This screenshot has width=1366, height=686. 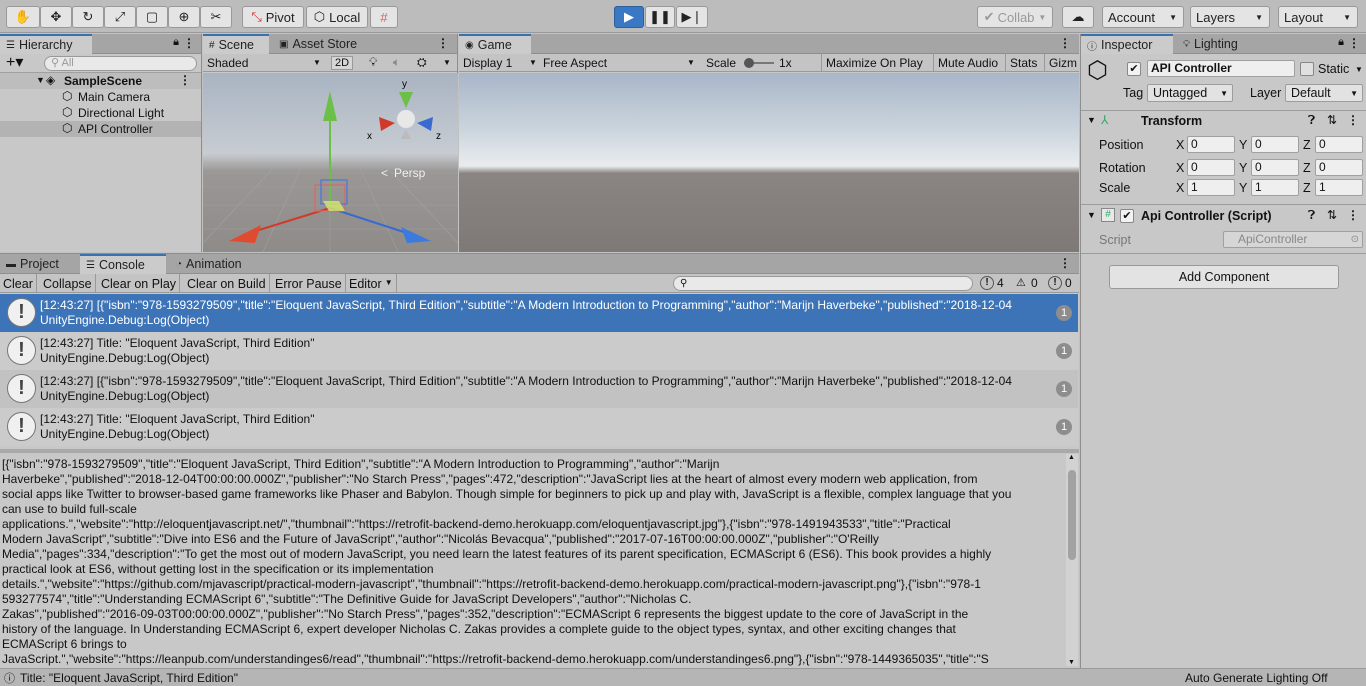 What do you see at coordinates (1307, 69) in the screenshot?
I see `static-checkbox` at bounding box center [1307, 69].